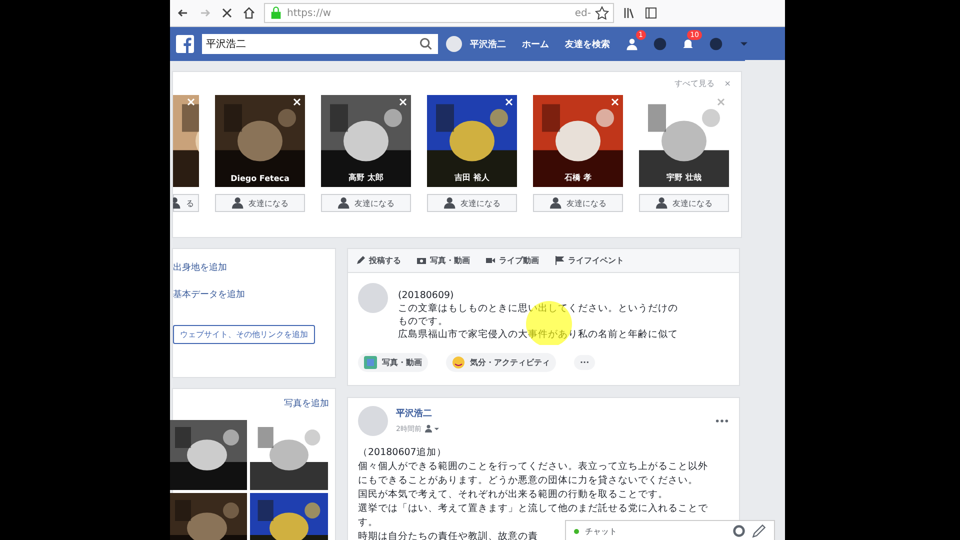 Image resolution: width=960 pixels, height=540 pixels. I want to click on chat-bar: チャット, so click(670, 530).